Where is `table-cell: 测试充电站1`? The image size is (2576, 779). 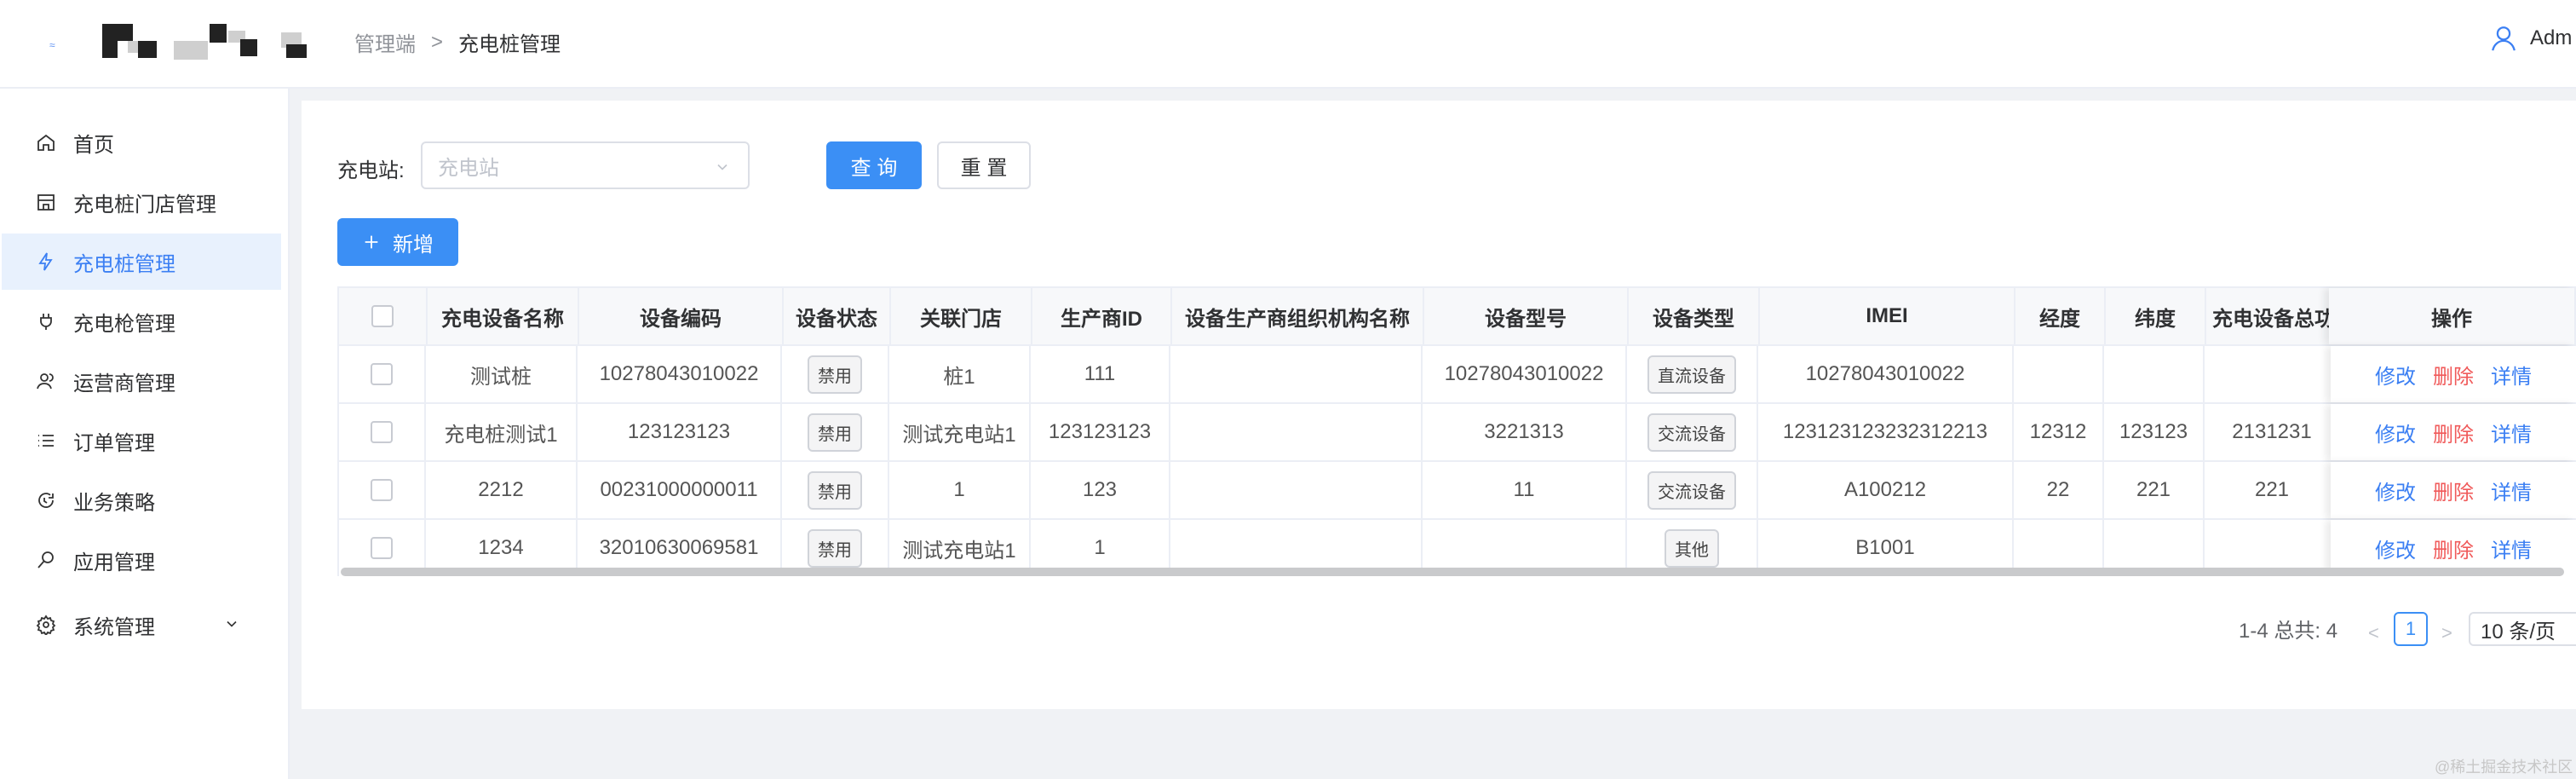 table-cell: 测试充电站1 is located at coordinates (960, 432).